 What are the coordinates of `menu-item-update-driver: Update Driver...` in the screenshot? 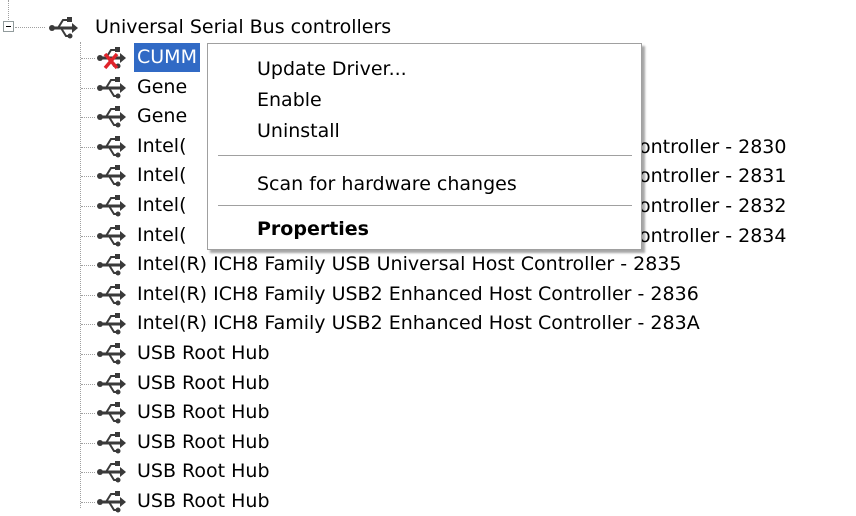 It's located at (424, 69).